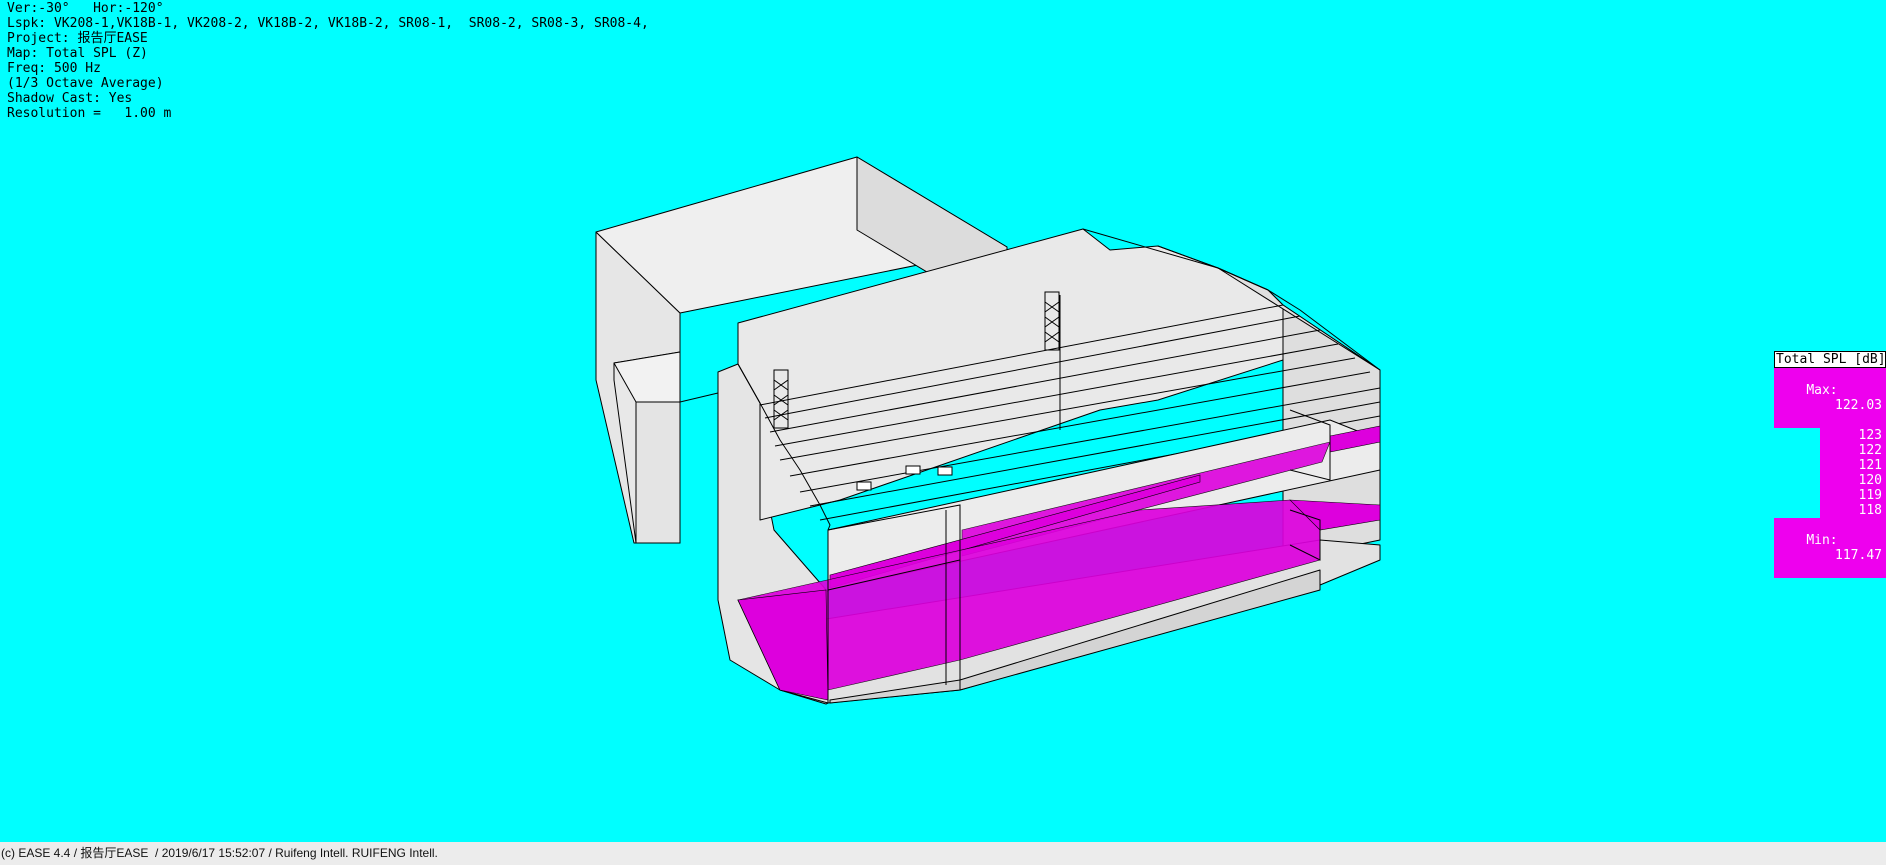 Image resolution: width=1886 pixels, height=865 pixels. Describe the element at coordinates (1853, 495) in the screenshot. I see `legend-level: 119` at that location.